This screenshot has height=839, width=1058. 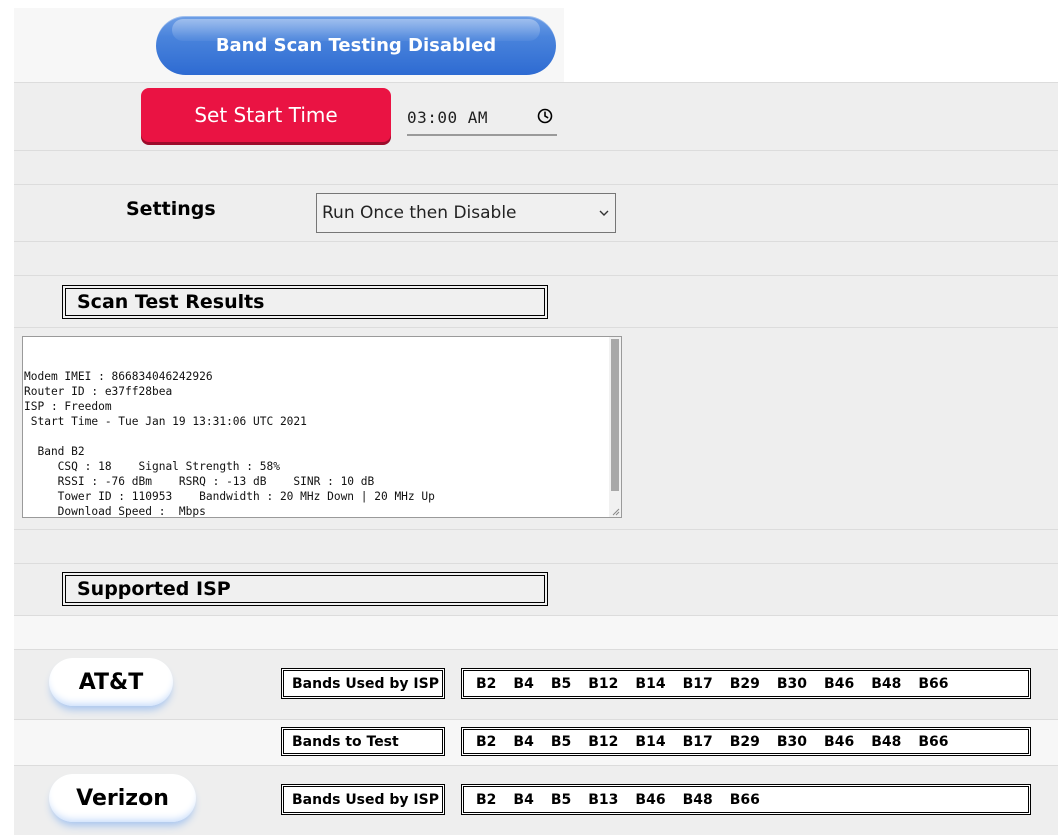 What do you see at coordinates (448, 117) in the screenshot?
I see `start-time-value: 03:00 AM` at bounding box center [448, 117].